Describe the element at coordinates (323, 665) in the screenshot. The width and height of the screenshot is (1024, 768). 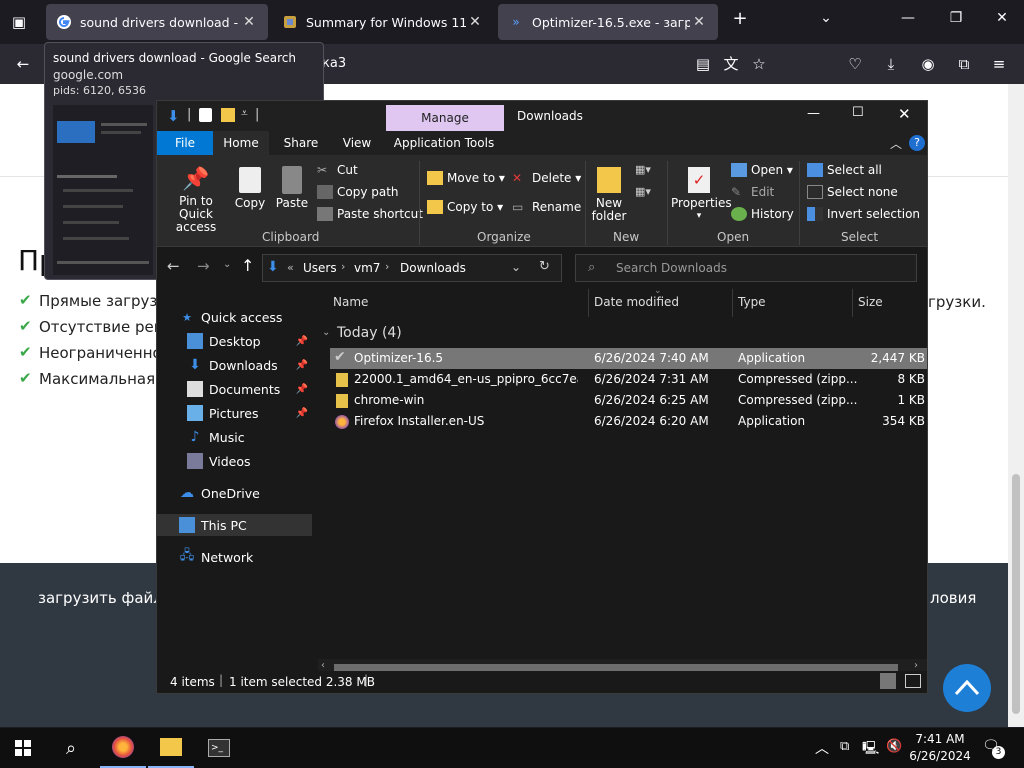
I see `scroll-left-icon: ‹` at that location.